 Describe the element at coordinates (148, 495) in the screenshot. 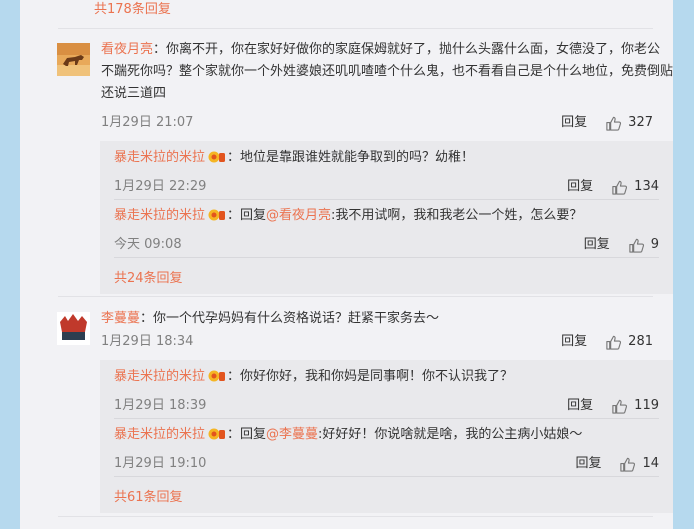

I see `more-replies-link: 共61条回复` at that location.